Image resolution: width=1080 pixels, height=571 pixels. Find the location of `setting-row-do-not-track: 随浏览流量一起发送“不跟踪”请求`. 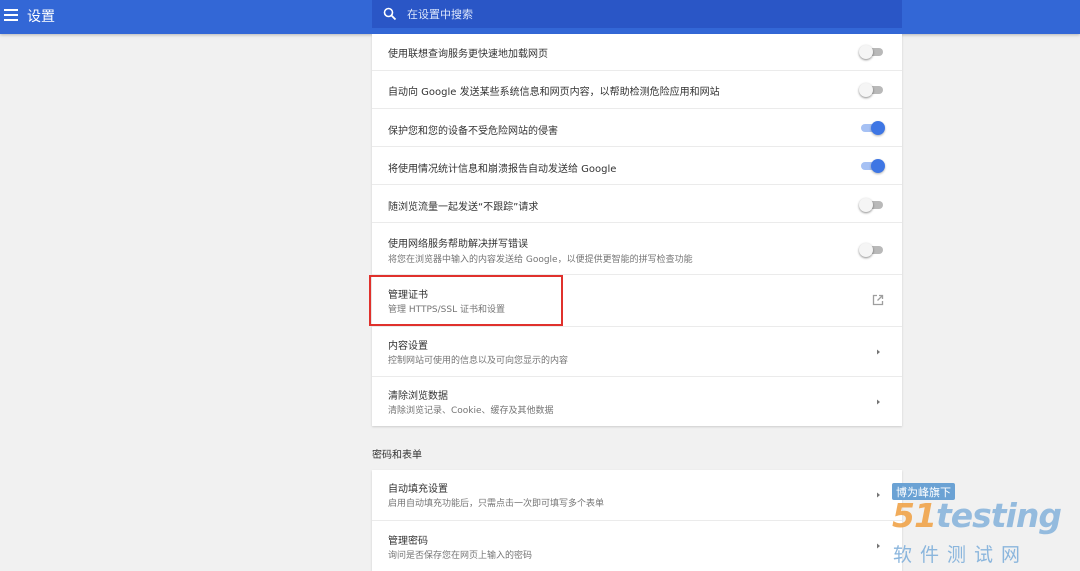

setting-row-do-not-track: 随浏览流量一起发送“不跟踪”请求 is located at coordinates (637, 203).